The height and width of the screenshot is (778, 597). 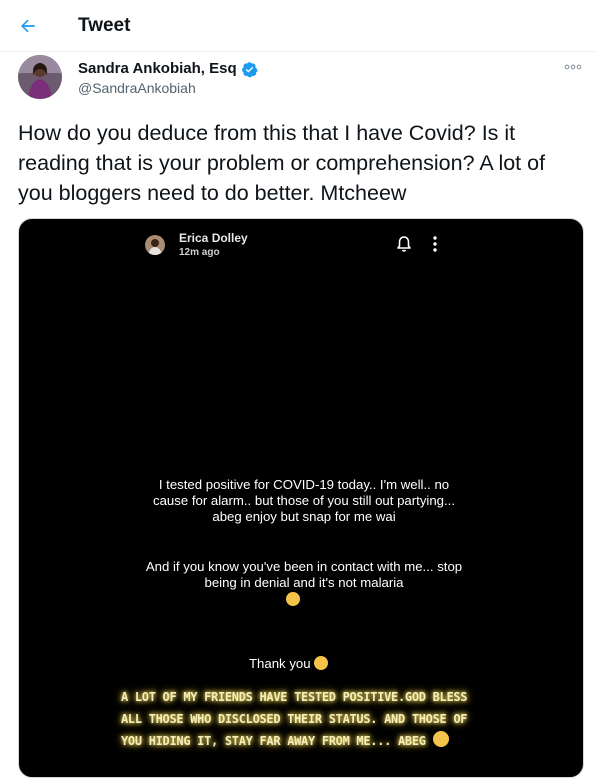 I want to click on story-thanks: Thank you, so click(x=289, y=664).